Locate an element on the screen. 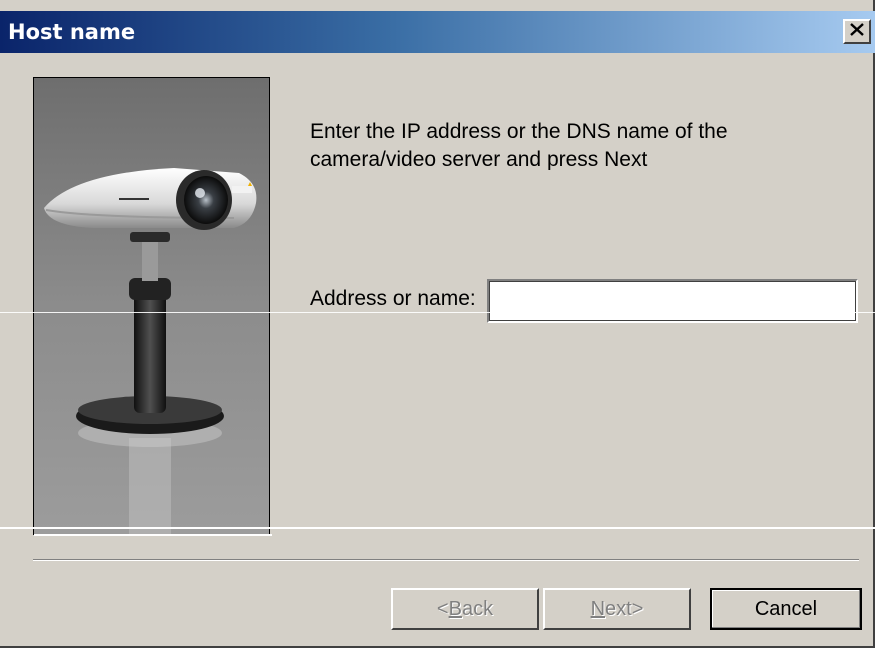 This screenshot has width=875, height=648. back-rest: ack is located at coordinates (477, 608).